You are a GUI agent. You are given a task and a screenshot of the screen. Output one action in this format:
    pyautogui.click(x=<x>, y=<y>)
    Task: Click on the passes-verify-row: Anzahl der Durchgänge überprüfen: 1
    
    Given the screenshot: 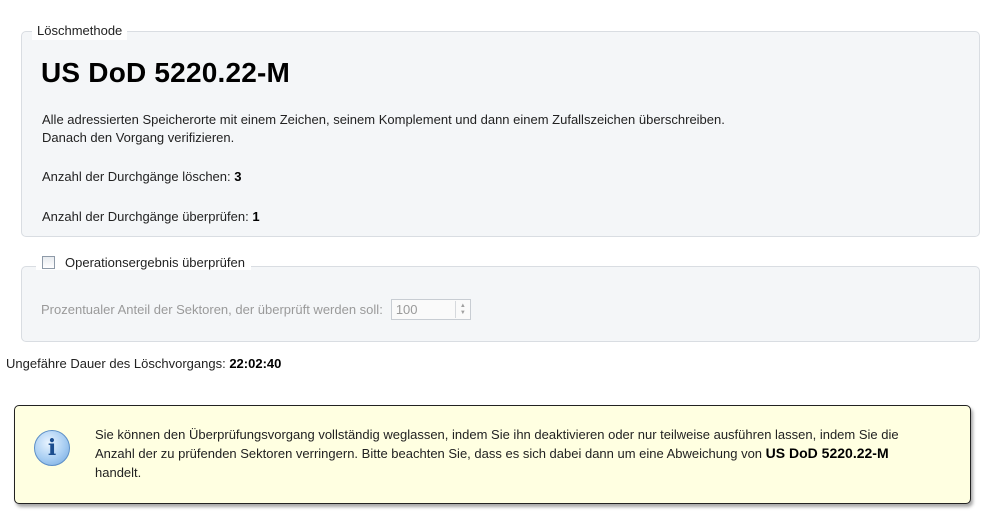 What is the action you would take?
    pyautogui.click(x=151, y=216)
    